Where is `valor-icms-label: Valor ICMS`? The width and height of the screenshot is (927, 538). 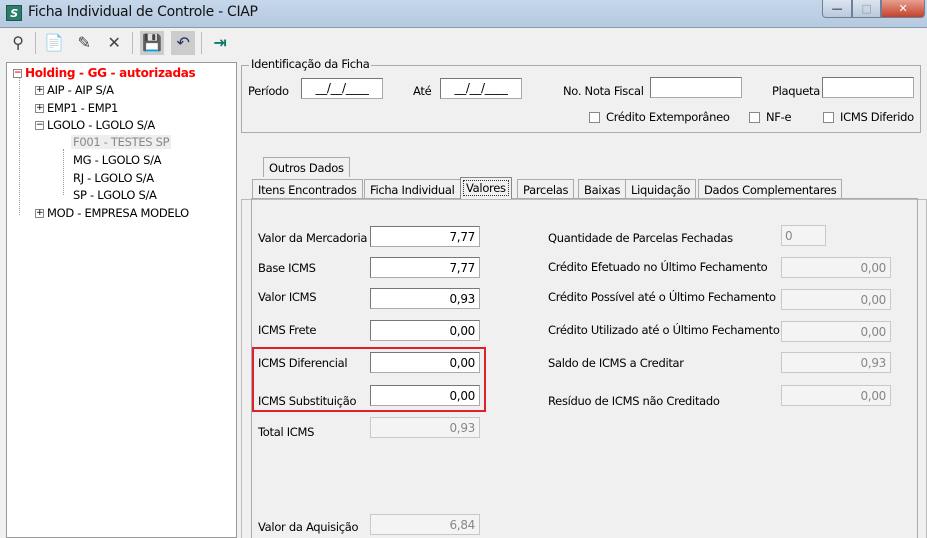
valor-icms-label: Valor ICMS is located at coordinates (287, 297).